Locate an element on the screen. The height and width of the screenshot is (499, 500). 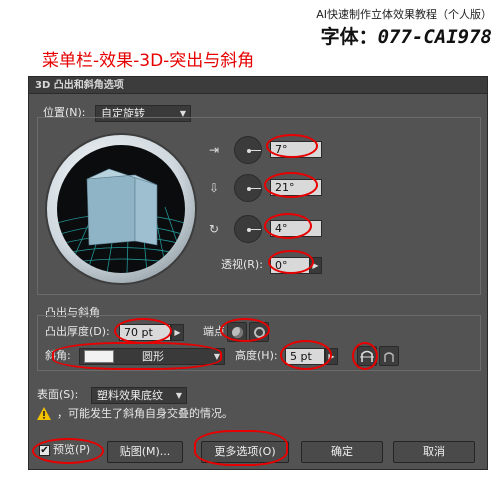
z-rotation-knob is located at coordinates (248, 229).